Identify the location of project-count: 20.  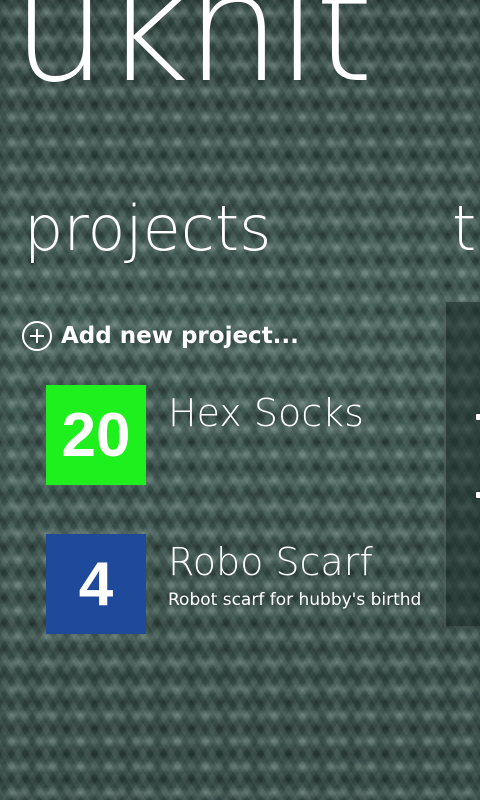
(96, 435).